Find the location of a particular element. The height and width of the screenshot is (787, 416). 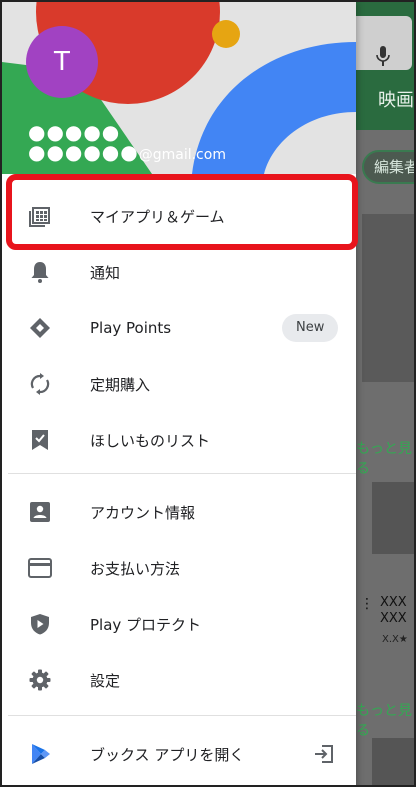

menu-item-label: 定期購入 is located at coordinates (120, 384).